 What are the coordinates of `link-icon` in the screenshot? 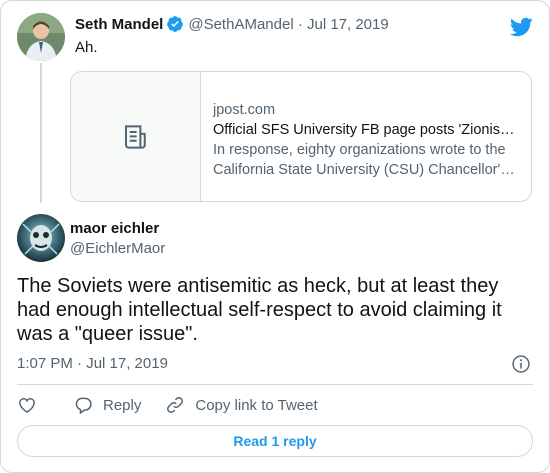 It's located at (175, 405).